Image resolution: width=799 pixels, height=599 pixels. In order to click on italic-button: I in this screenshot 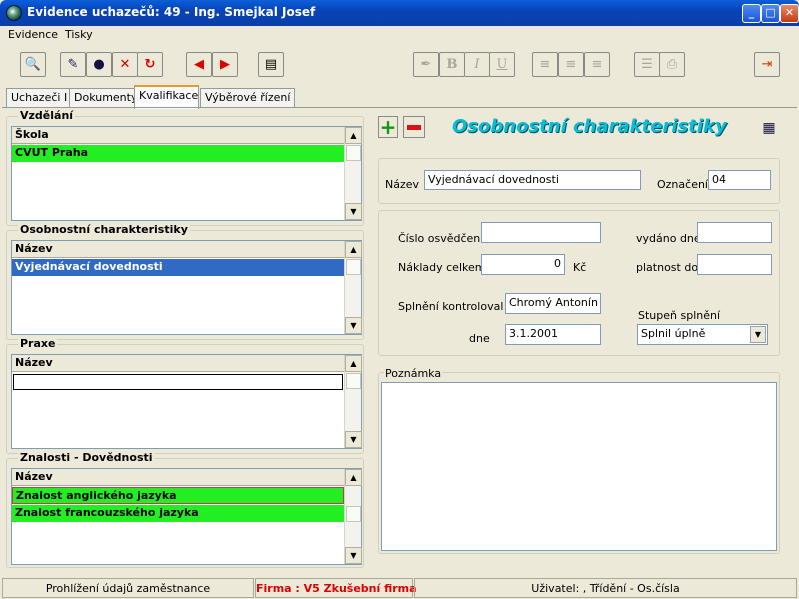, I will do `click(477, 64)`.